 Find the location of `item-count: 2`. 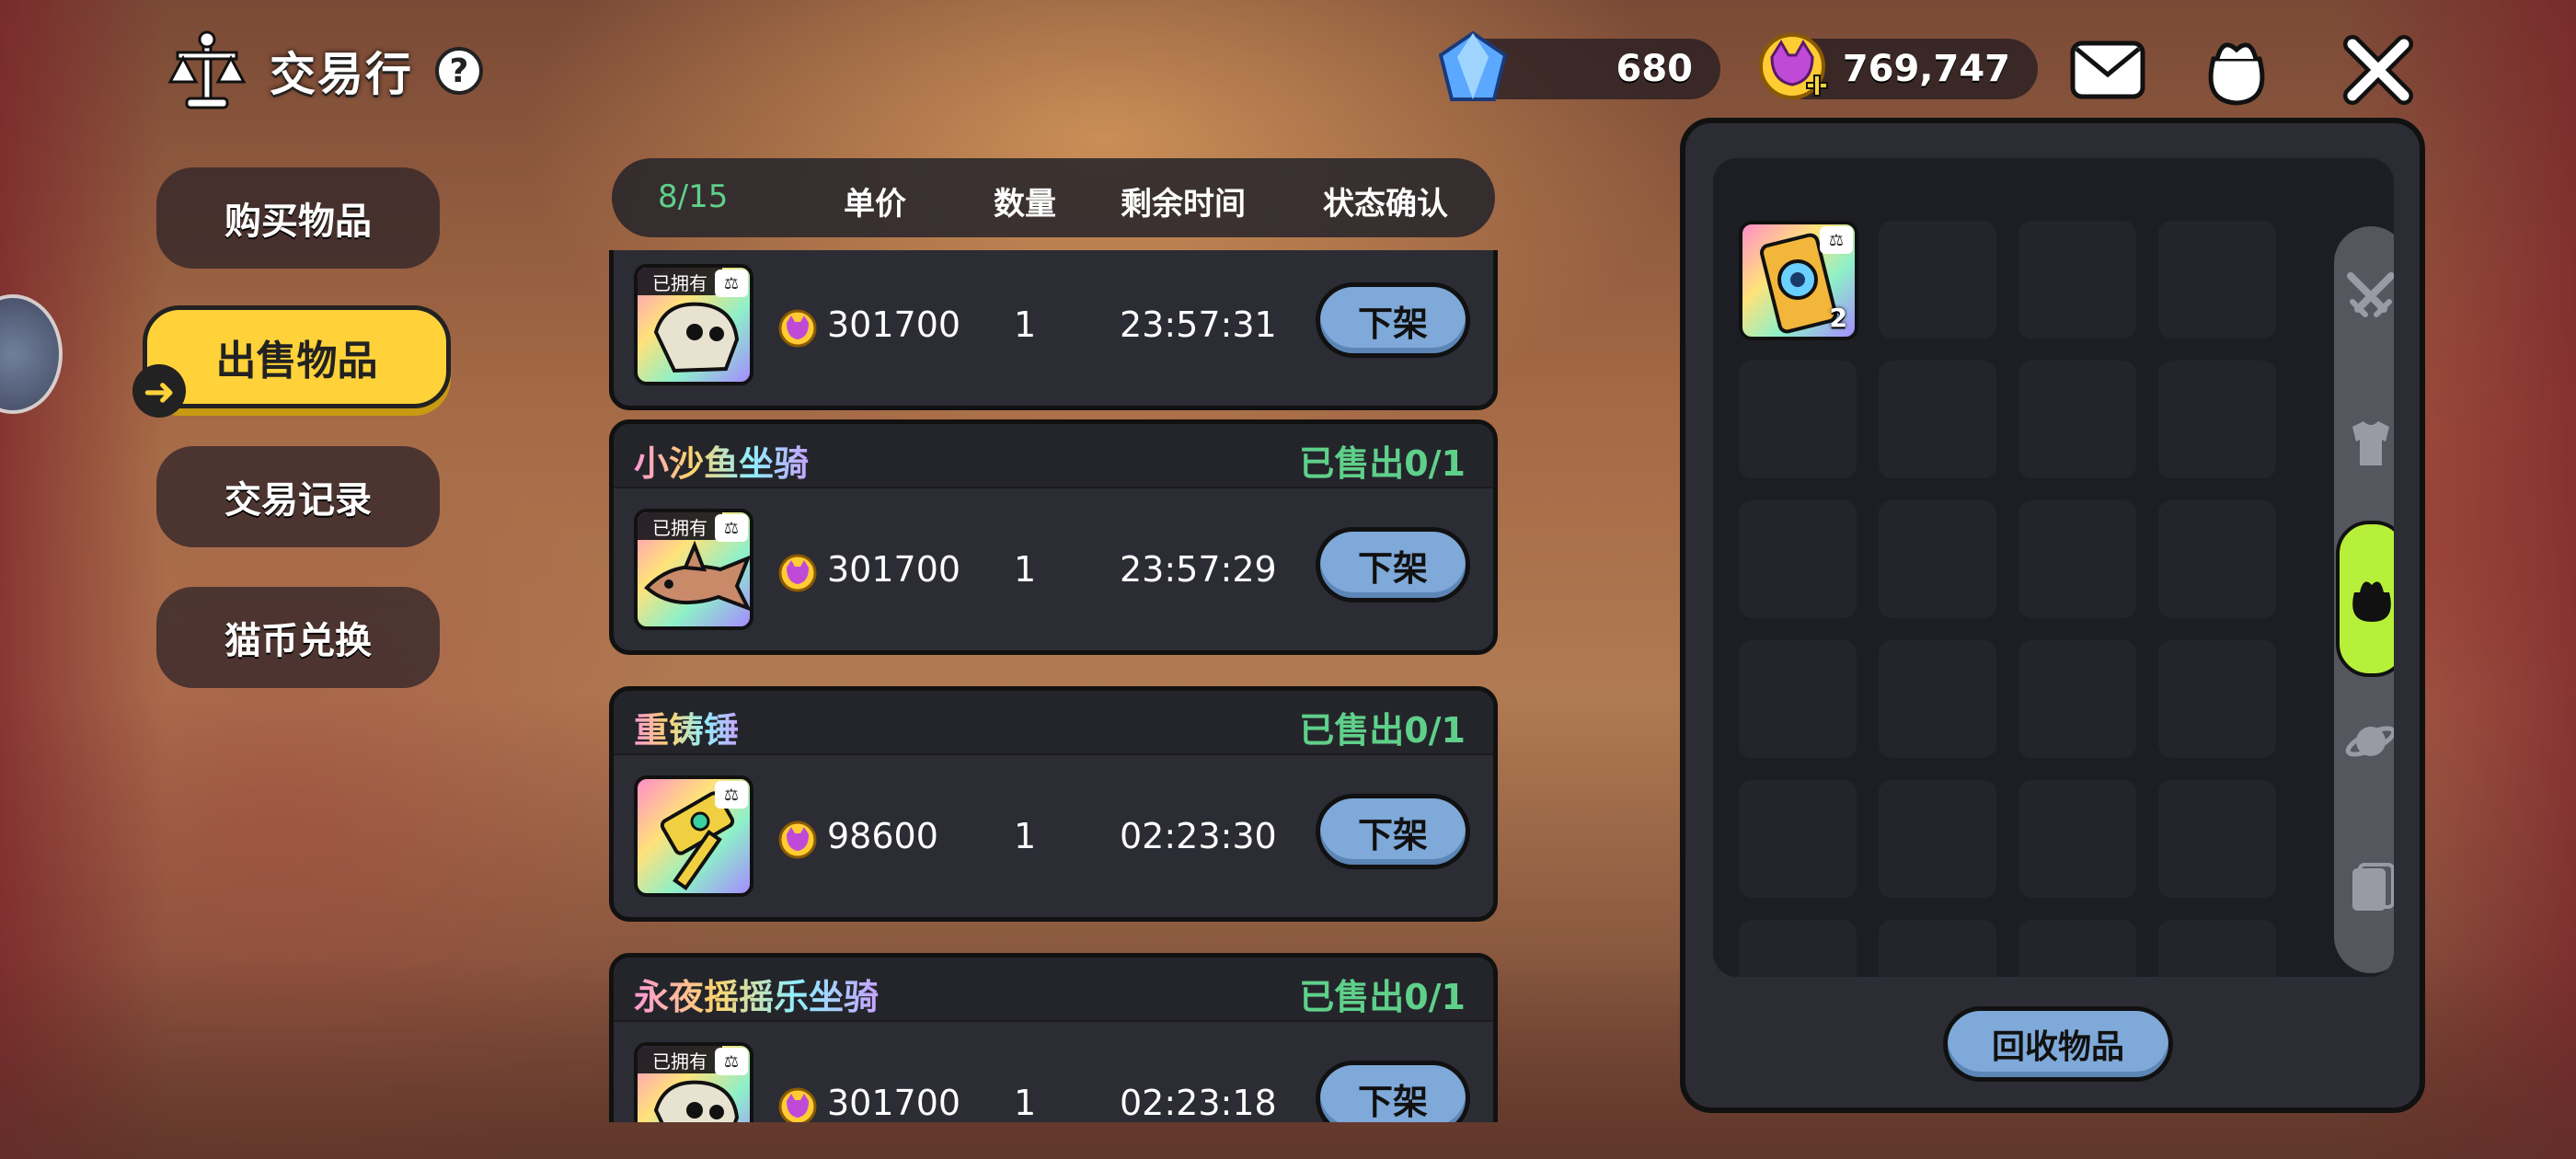

item-count: 2 is located at coordinates (1838, 318).